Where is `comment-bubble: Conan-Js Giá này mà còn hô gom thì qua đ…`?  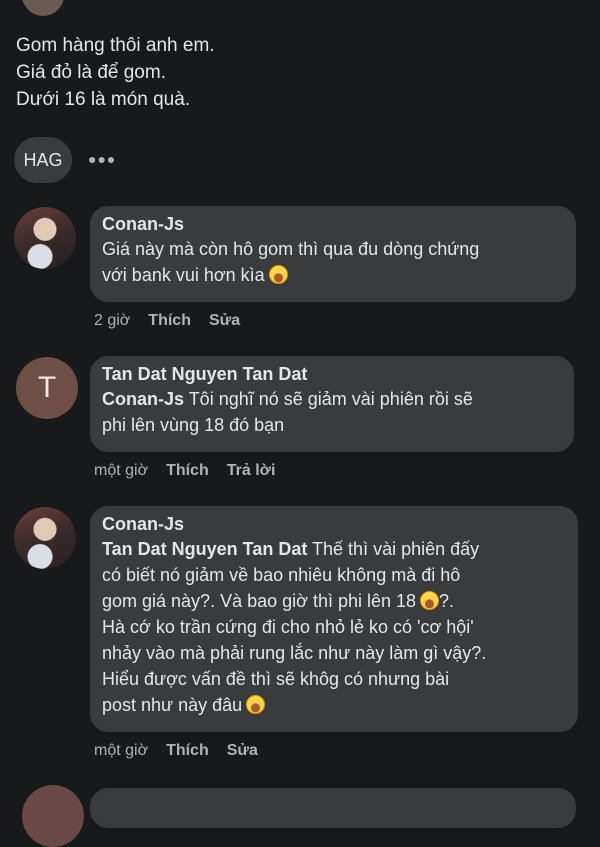
comment-bubble: Conan-Js Giá này mà còn hô gom thì qua đ… is located at coordinates (333, 254).